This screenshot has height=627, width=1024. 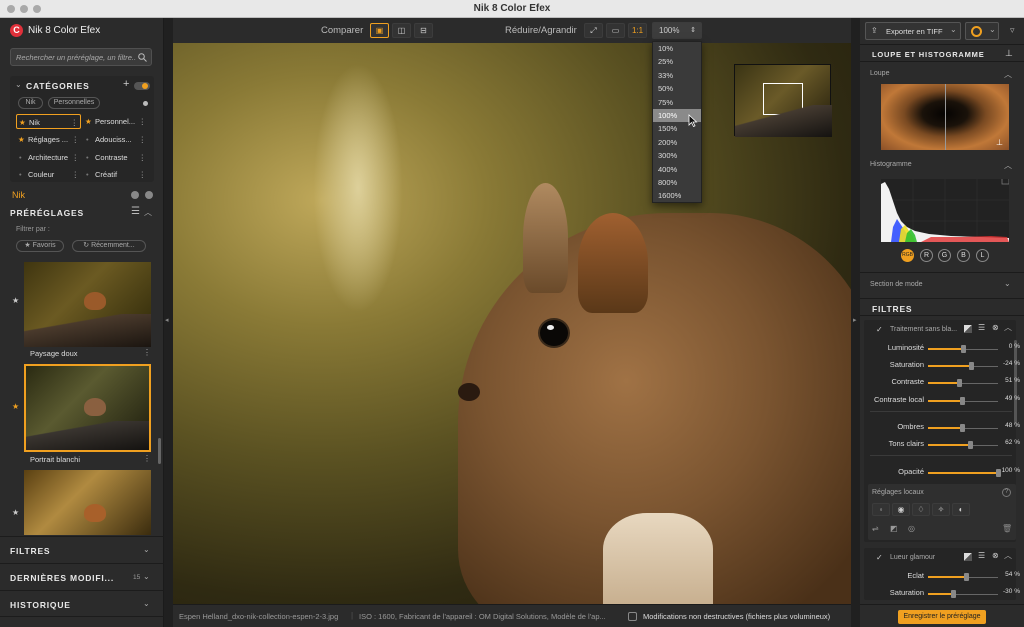 What do you see at coordinates (48, 157) in the screenshot?
I see `category-item-architecture: • Architecture ⋮` at bounding box center [48, 157].